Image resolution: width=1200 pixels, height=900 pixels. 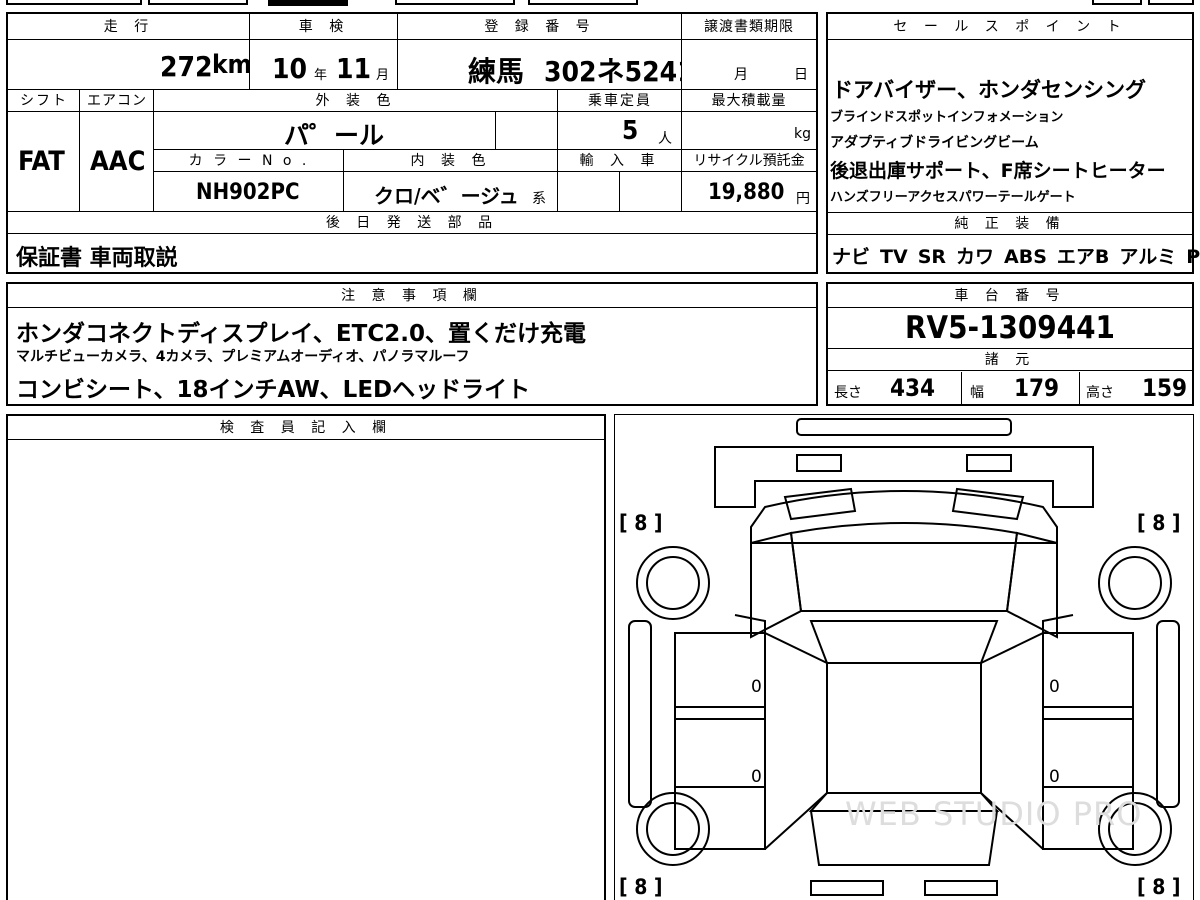 I want to click on spec-height-value: 159, so click(x=1165, y=388).